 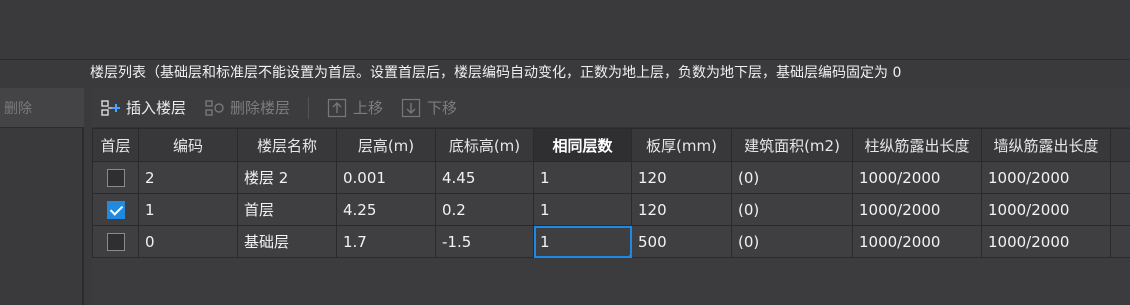 I want to click on floor-name-cell: 首层, so click(x=287, y=209).